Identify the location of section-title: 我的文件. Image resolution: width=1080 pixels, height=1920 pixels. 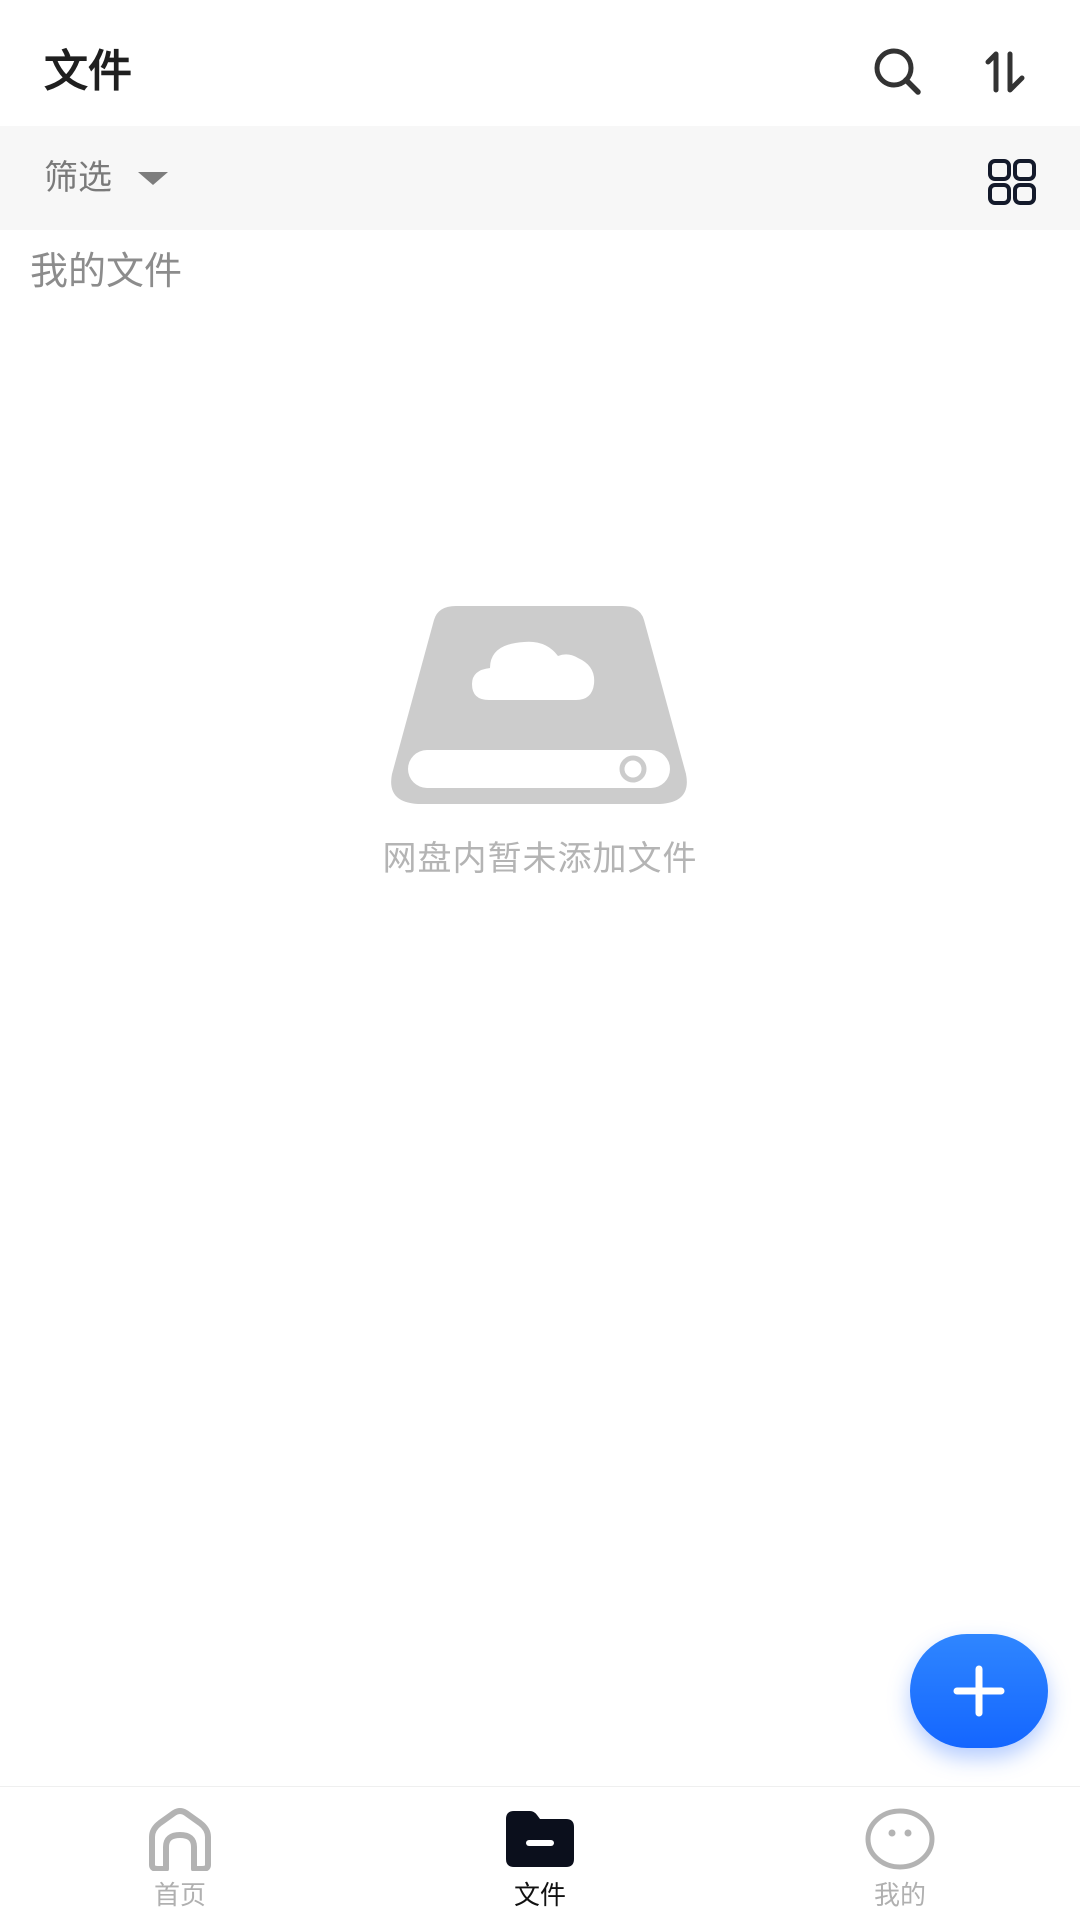
(106, 271).